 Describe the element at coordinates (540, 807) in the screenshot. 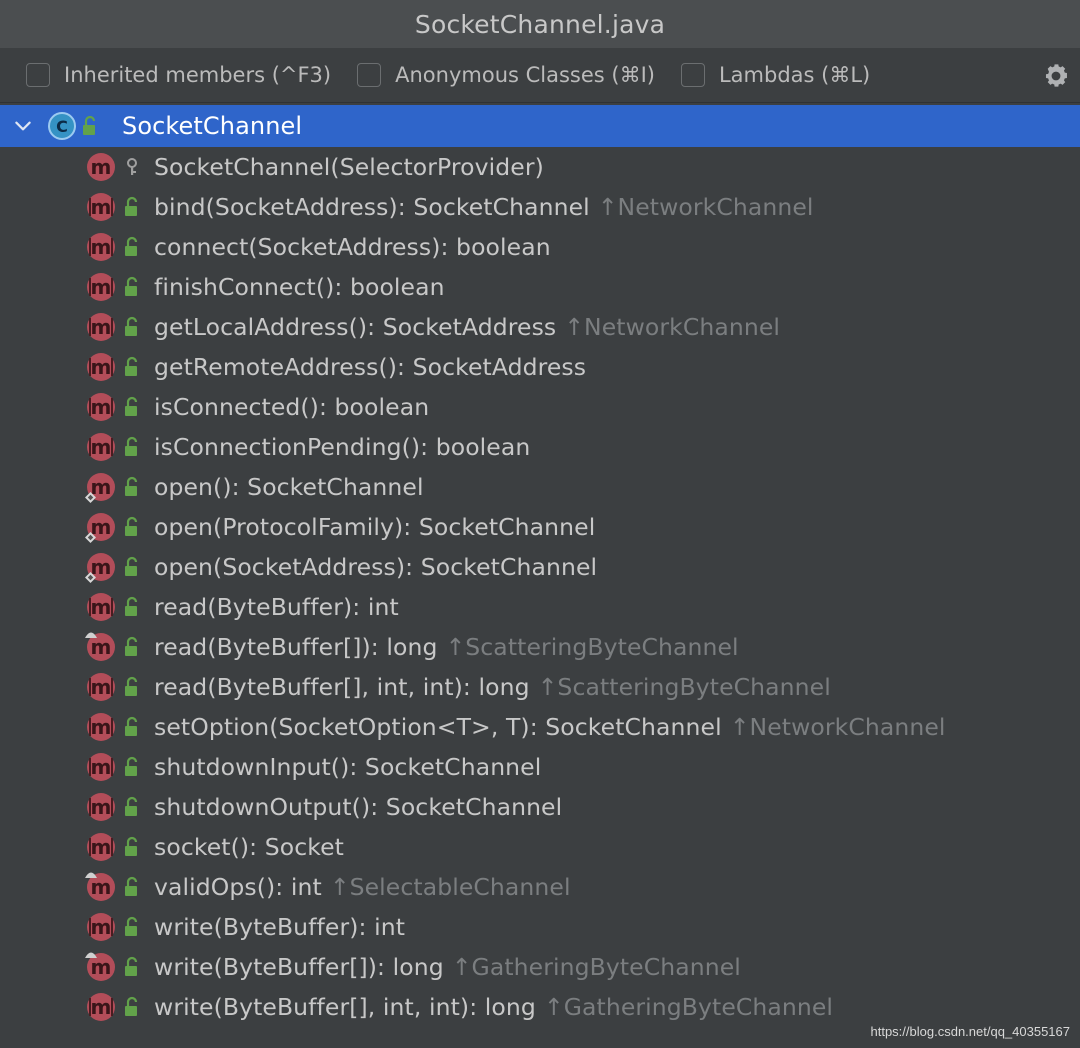

I see `member-row: m shutdownOutput(): SocketChannel` at that location.